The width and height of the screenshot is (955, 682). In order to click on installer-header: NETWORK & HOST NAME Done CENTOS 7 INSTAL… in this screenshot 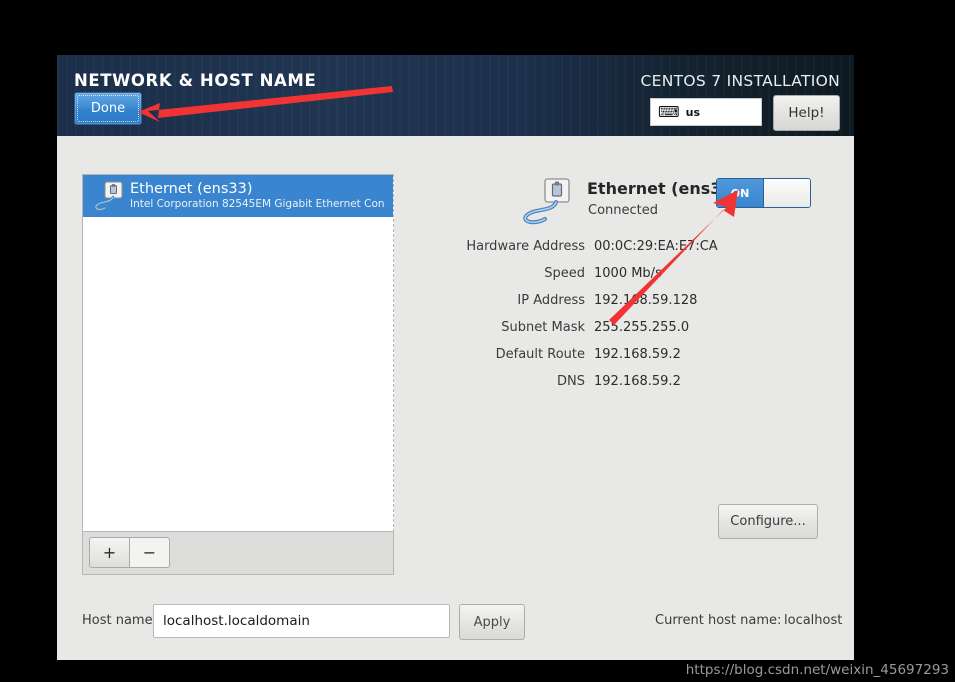, I will do `click(455, 95)`.